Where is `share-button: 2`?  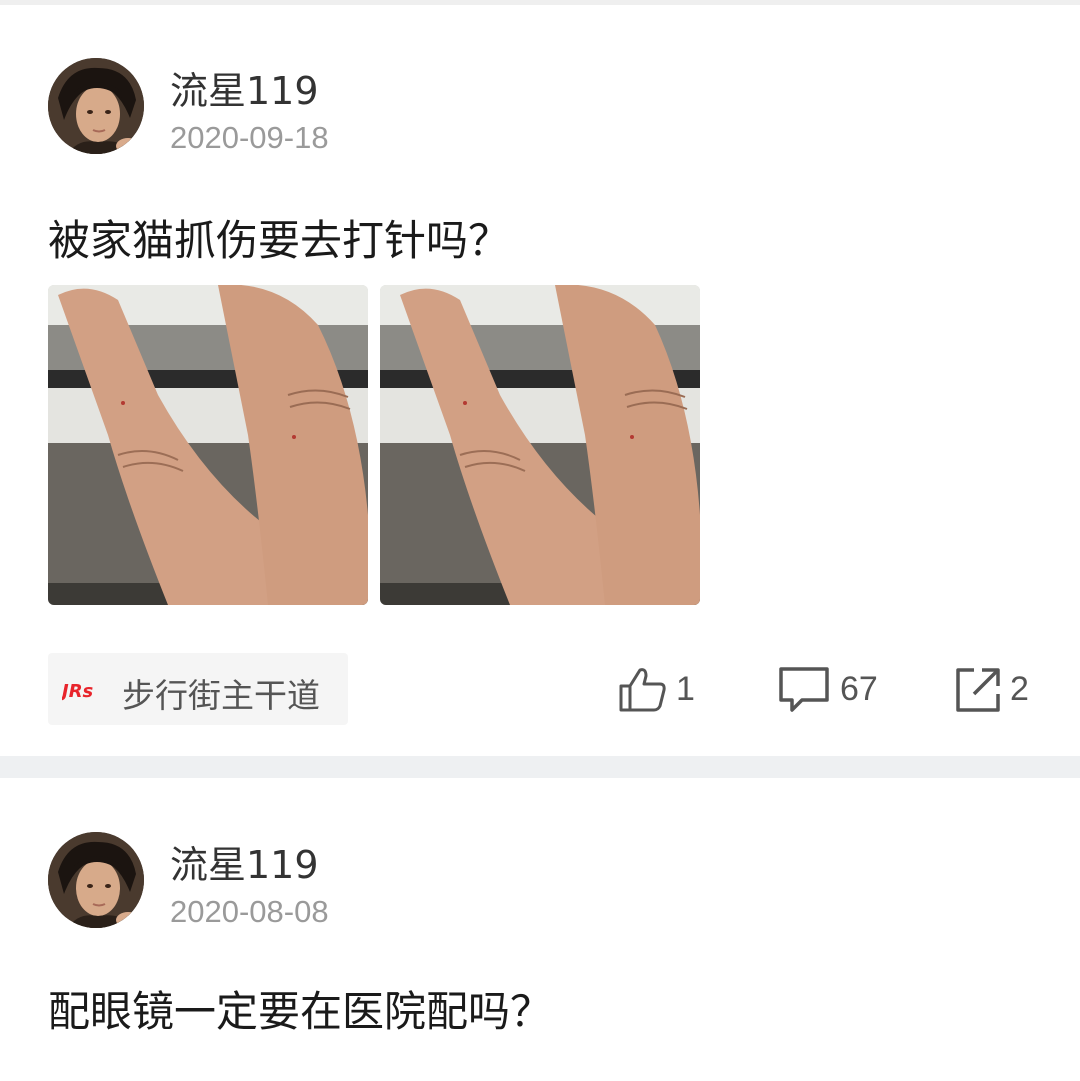
share-button: 2 is located at coordinates (999, 690).